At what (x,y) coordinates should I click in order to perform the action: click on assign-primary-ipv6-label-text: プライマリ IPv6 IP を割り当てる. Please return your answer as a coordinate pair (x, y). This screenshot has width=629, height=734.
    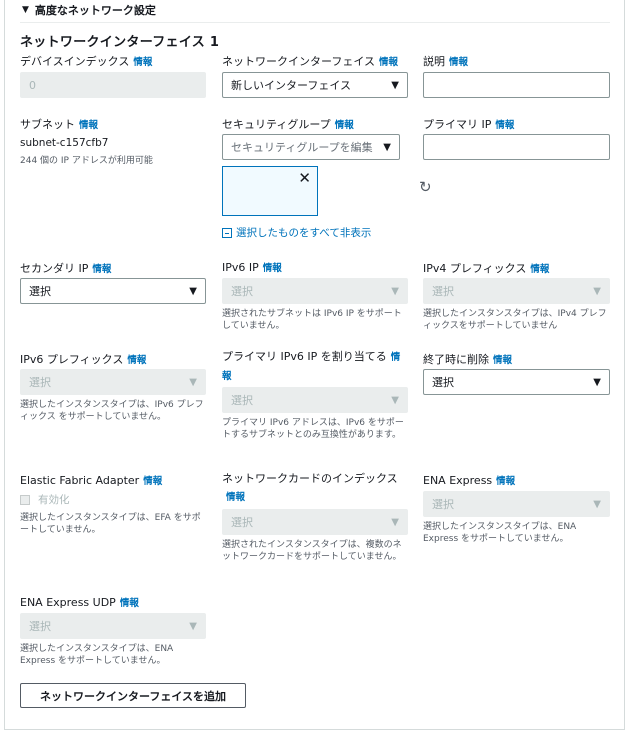
    Looking at the image, I should click on (304, 356).